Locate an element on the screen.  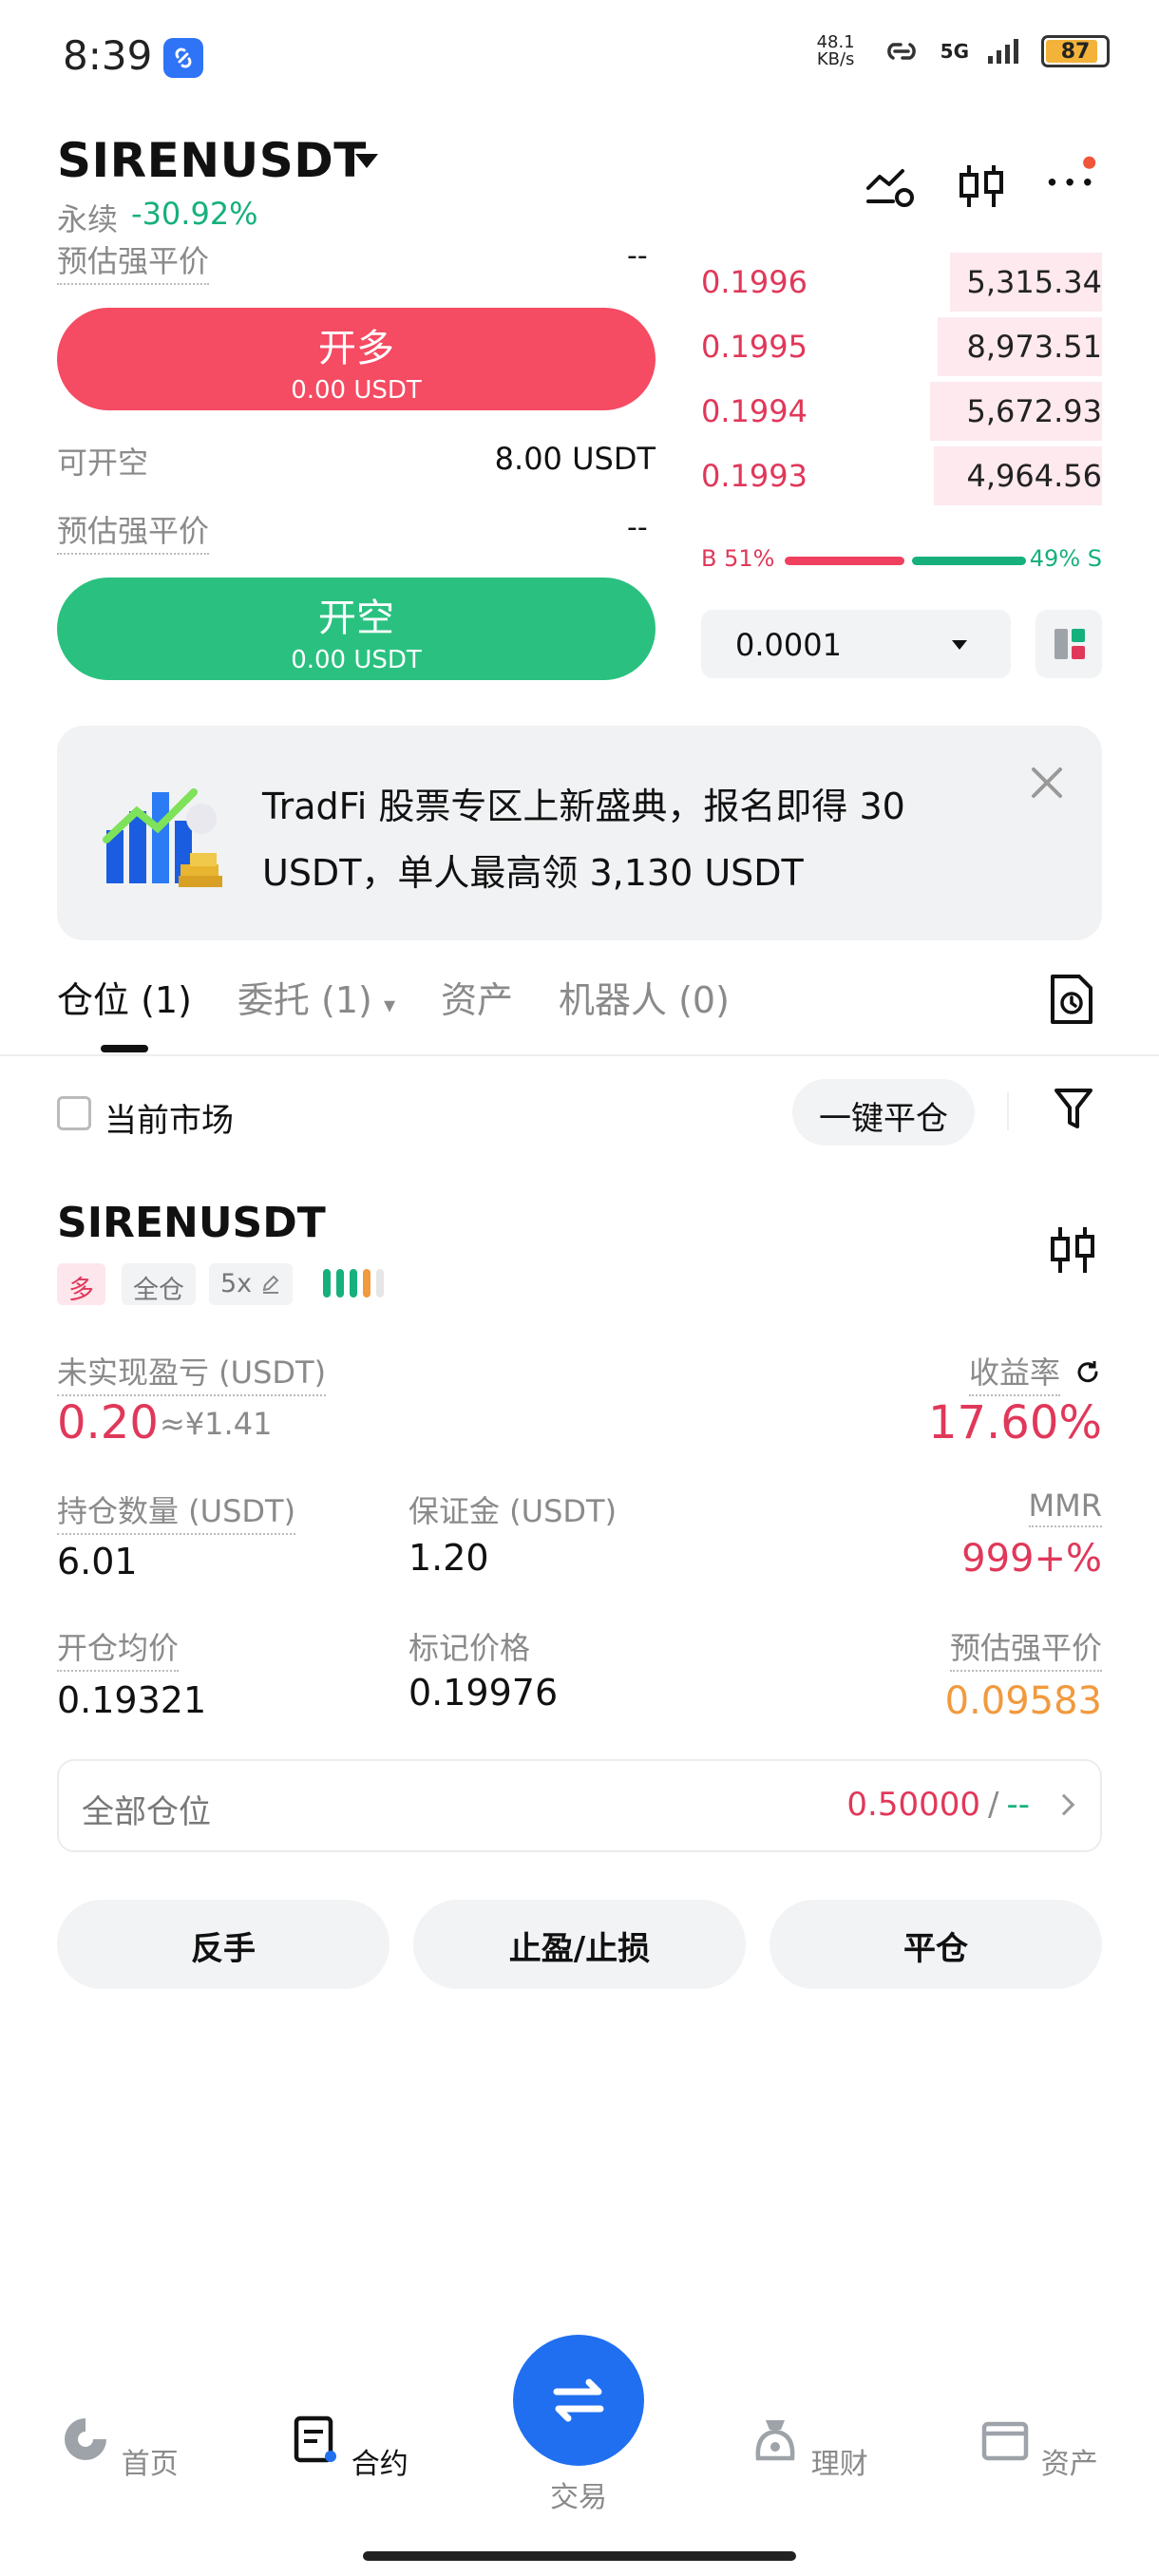
close-icon is located at coordinates (1047, 783).